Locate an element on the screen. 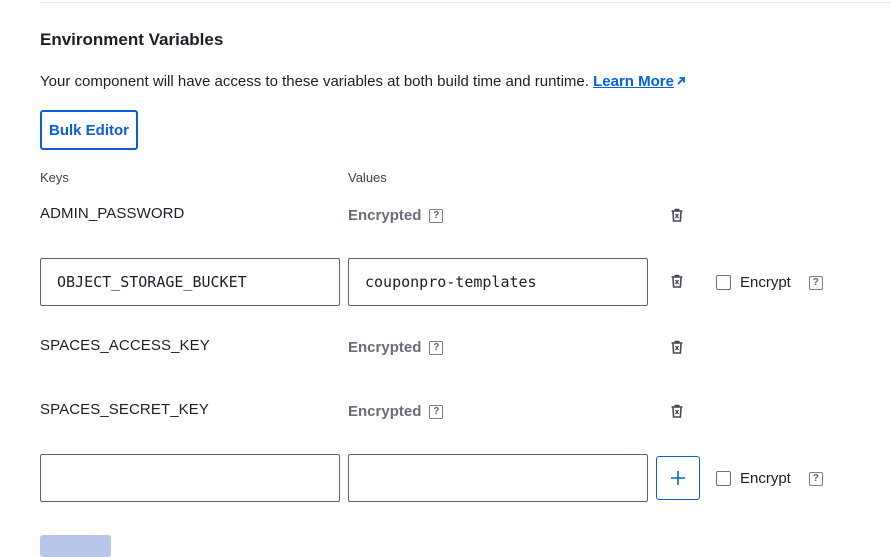 The height and width of the screenshot is (557, 891). key-admin-password: ADMIN_PASSWORD is located at coordinates (112, 213).